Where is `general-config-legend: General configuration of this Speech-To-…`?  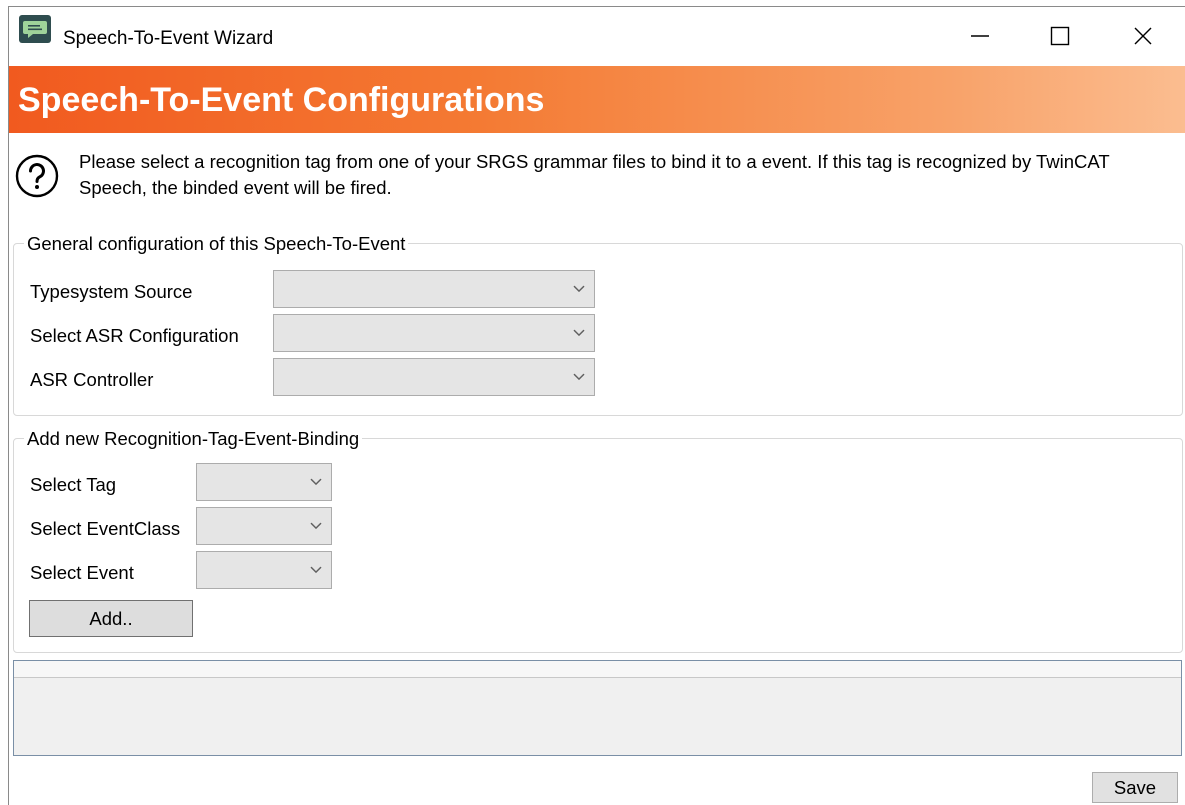 general-config-legend: General configuration of this Speech-To-… is located at coordinates (216, 244).